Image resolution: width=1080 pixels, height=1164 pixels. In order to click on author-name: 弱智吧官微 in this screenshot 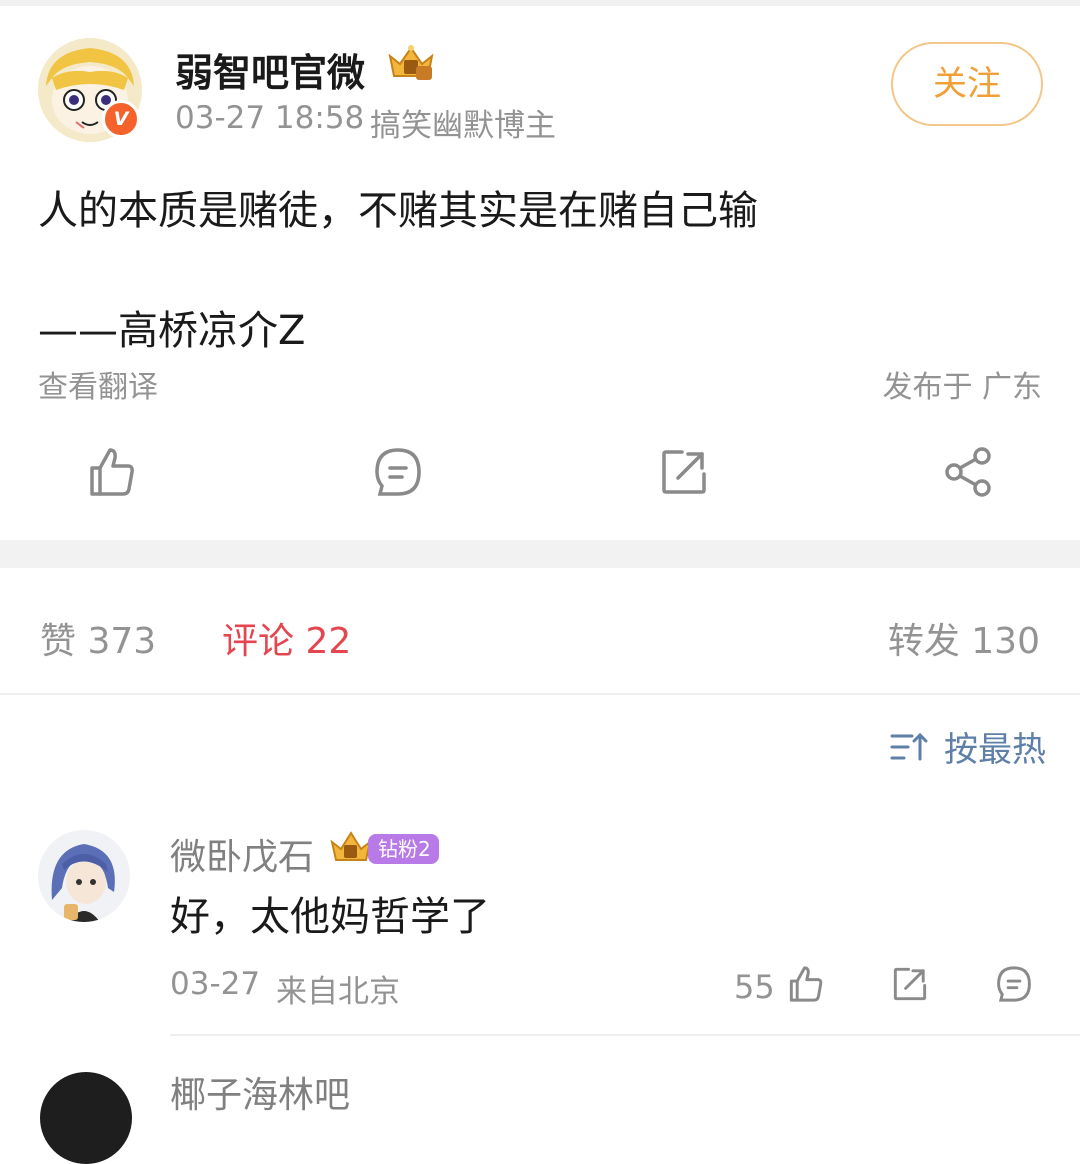, I will do `click(270, 69)`.